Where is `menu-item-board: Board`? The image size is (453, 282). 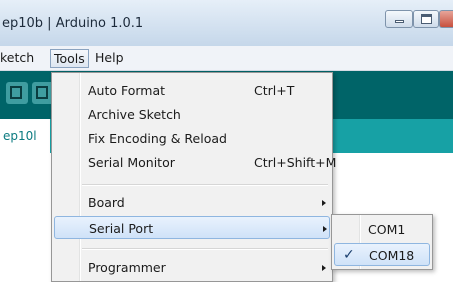
menu-item-board: Board is located at coordinates (192, 202).